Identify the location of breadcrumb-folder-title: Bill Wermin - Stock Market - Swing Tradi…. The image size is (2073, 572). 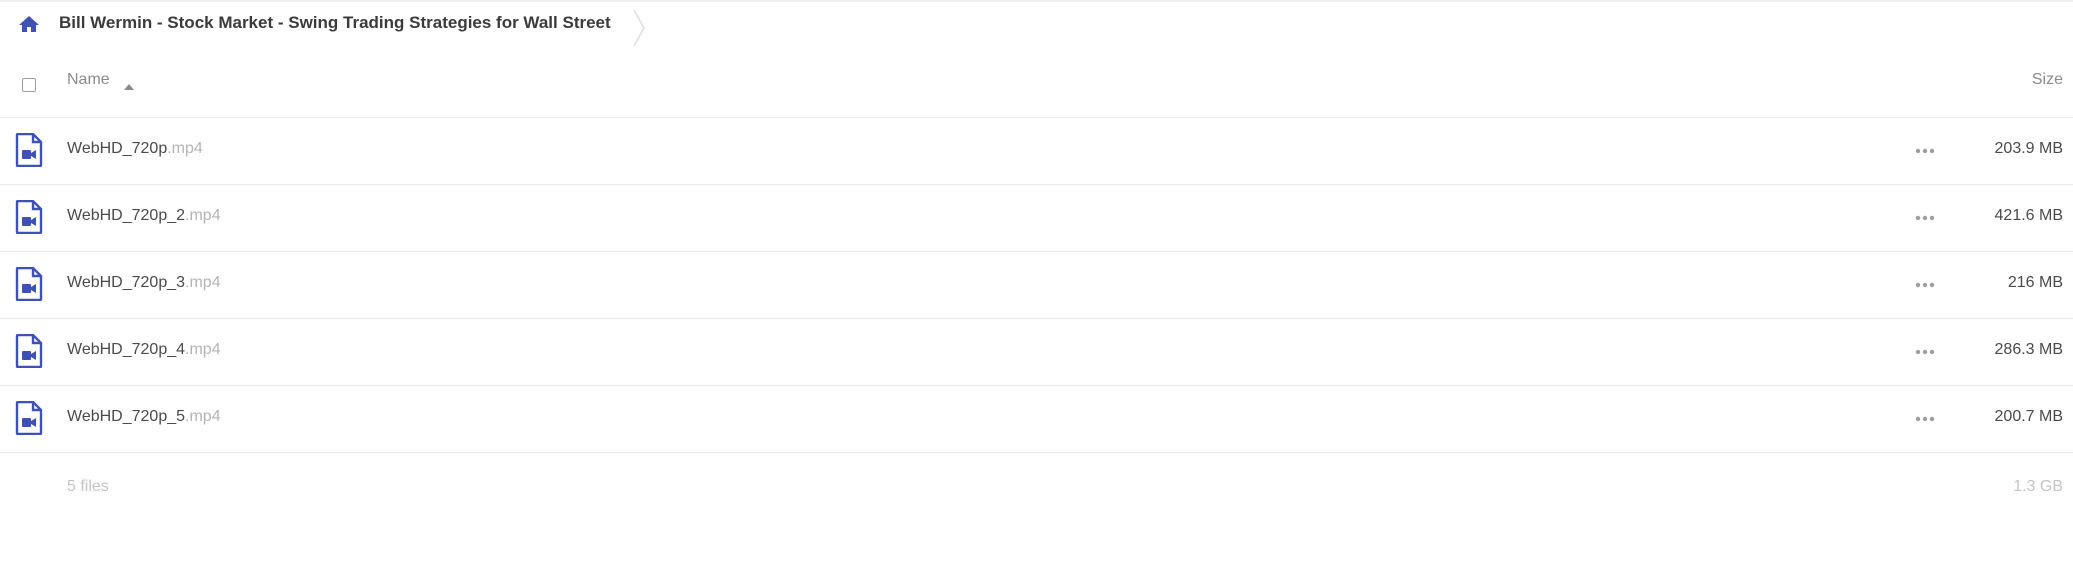
(335, 23).